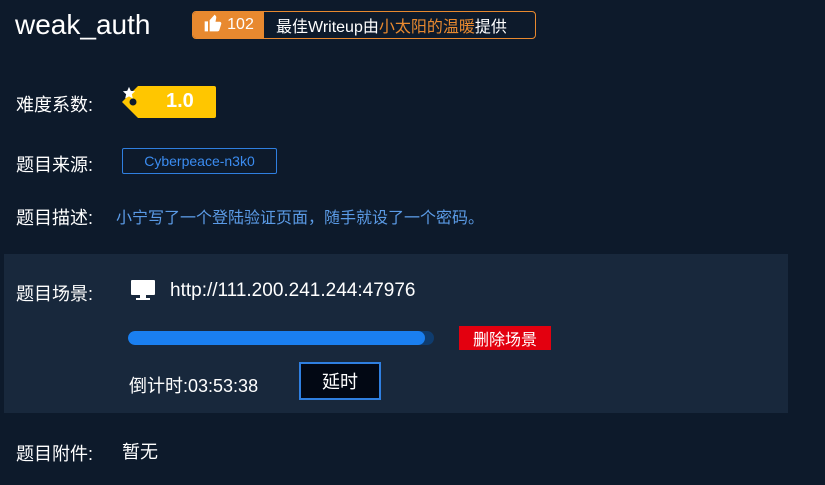  I want to click on difficulty-label: 难度系数:, so click(55, 105).